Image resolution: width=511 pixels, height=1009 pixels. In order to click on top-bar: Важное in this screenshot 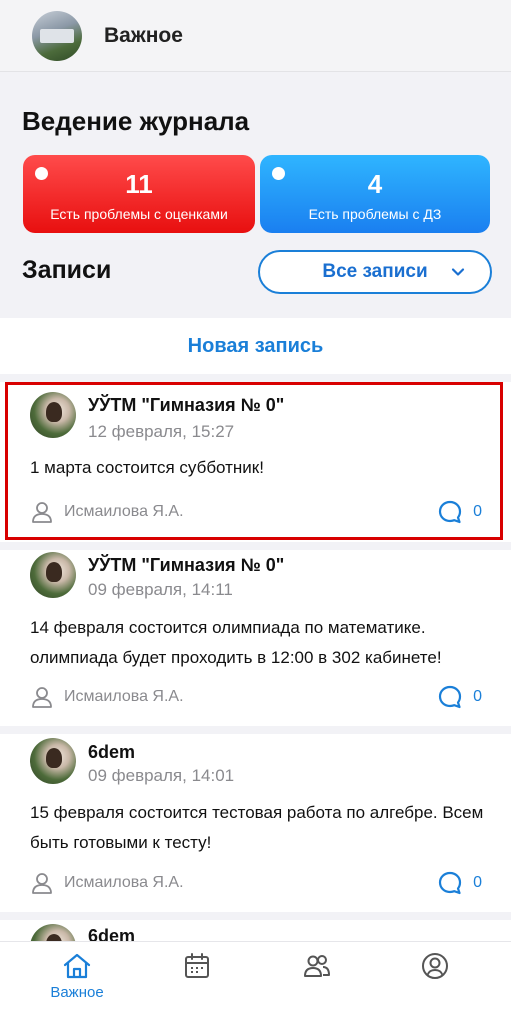, I will do `click(255, 36)`.